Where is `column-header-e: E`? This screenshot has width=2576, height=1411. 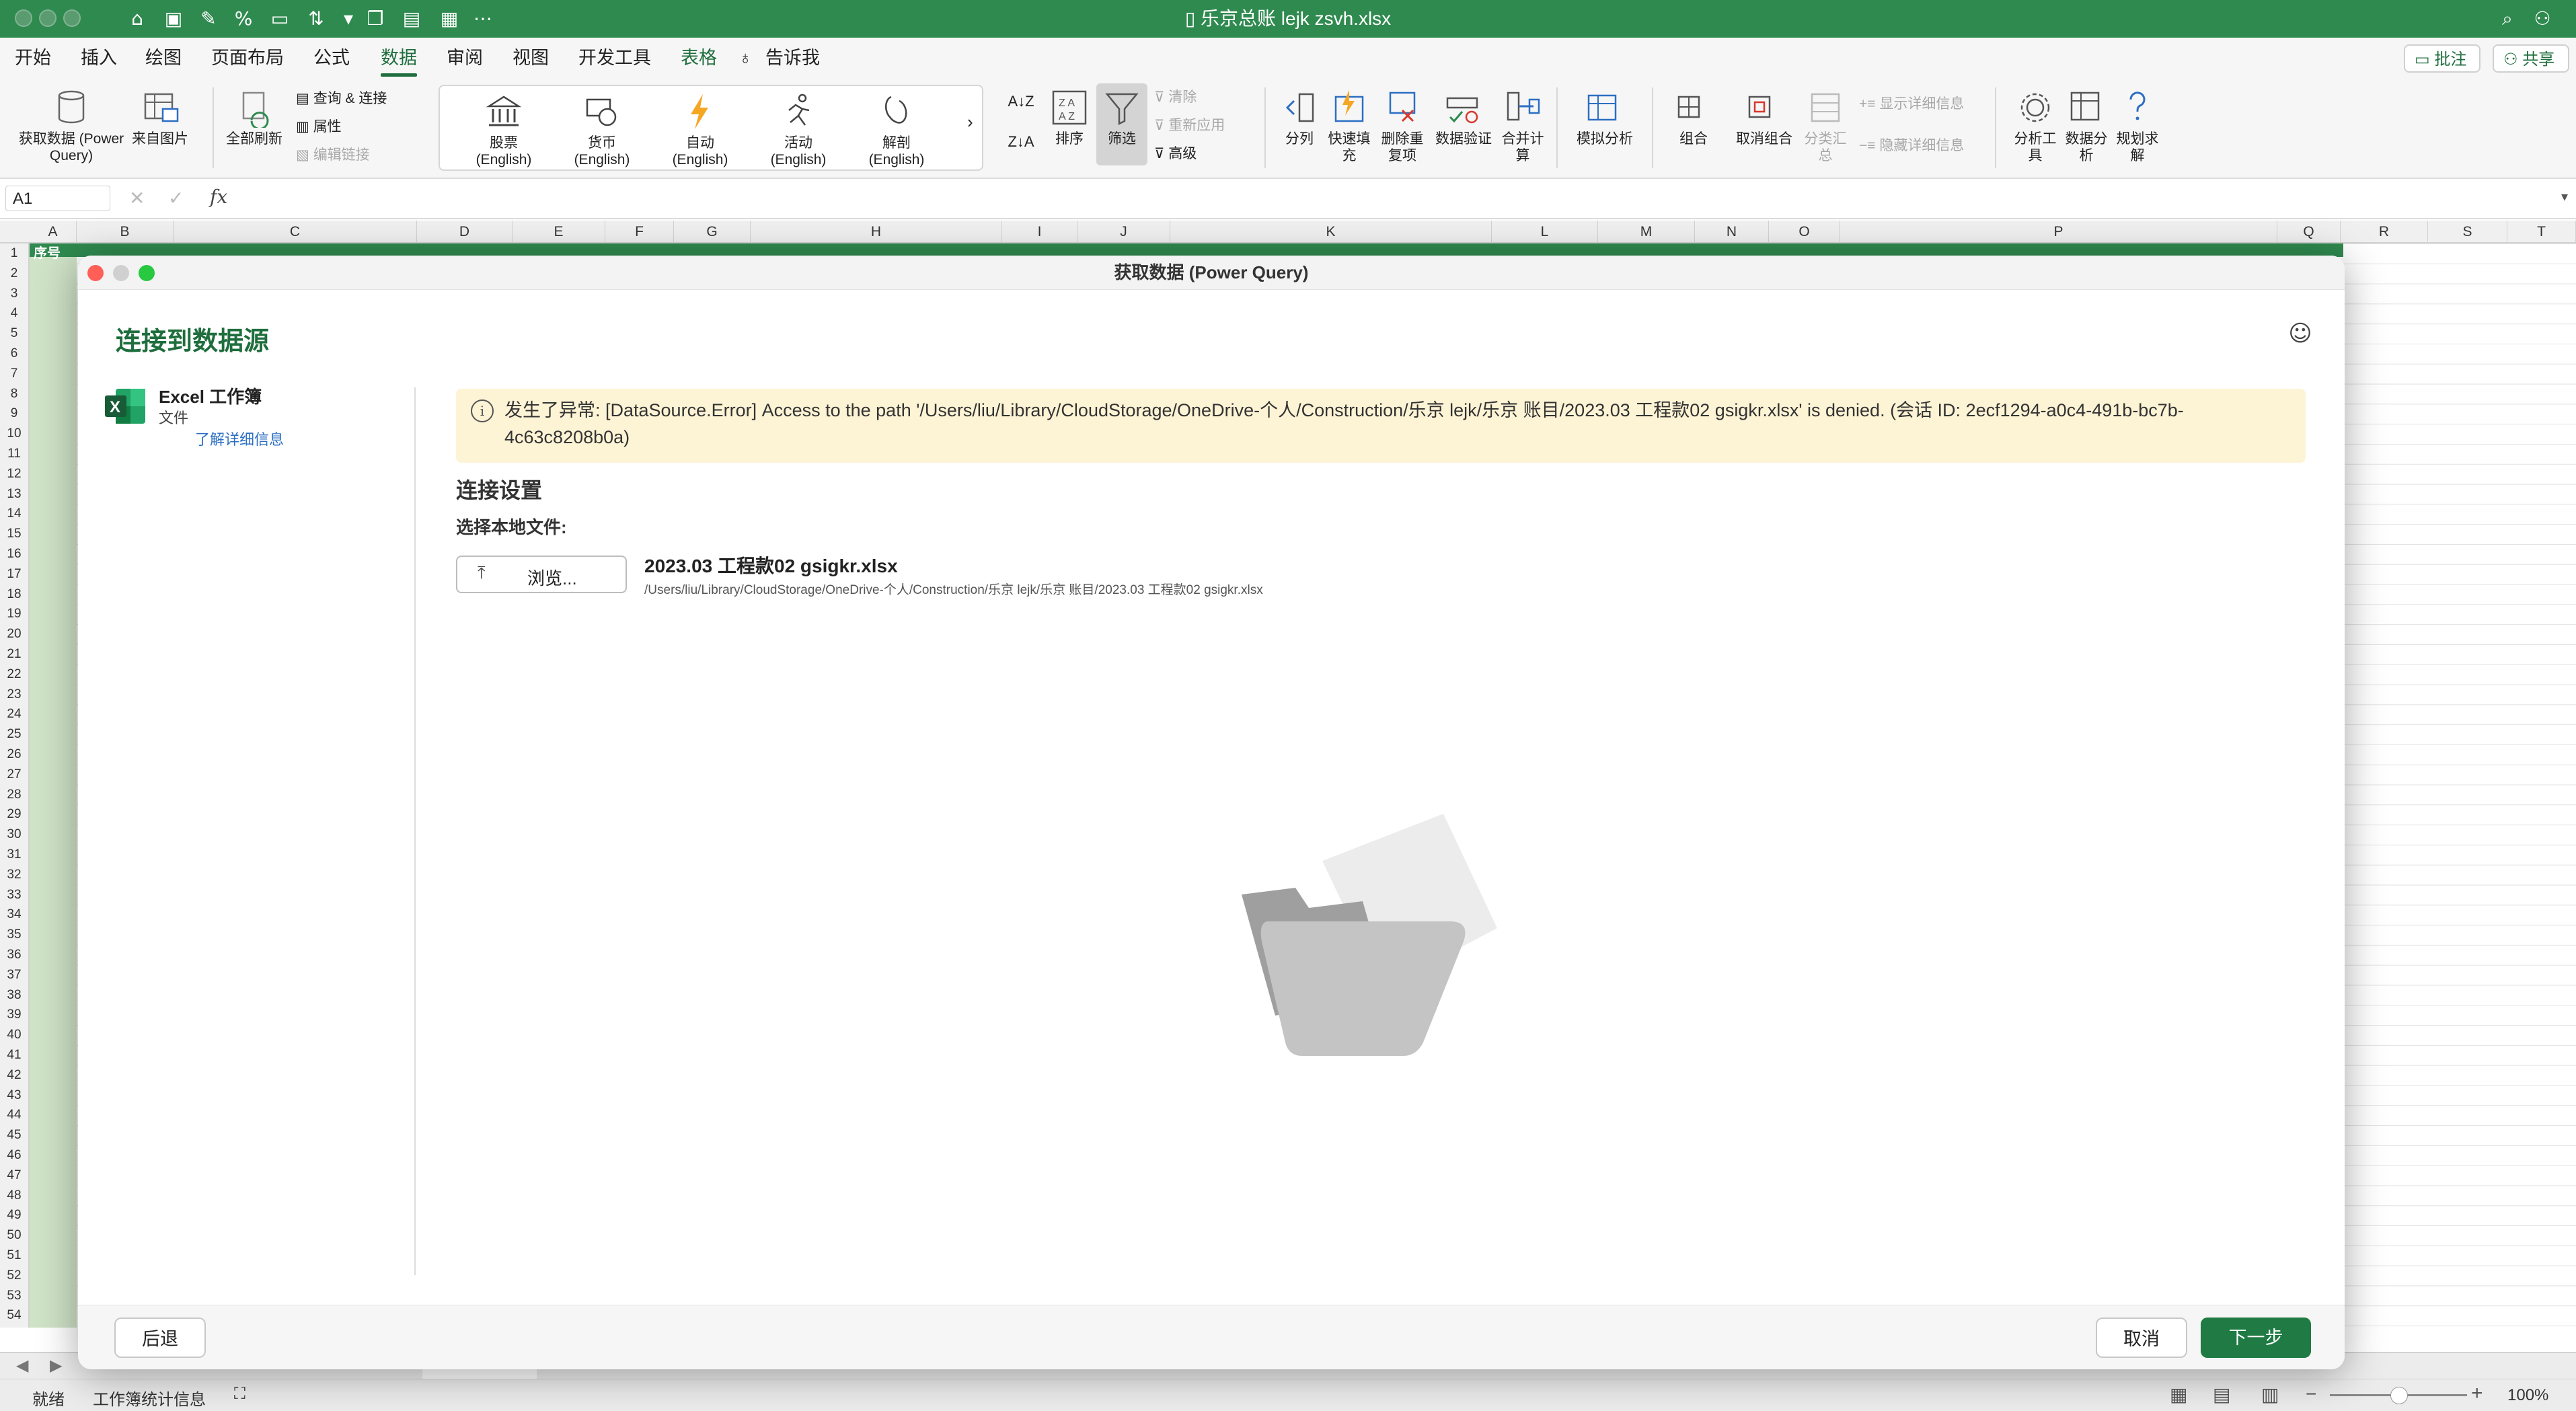 column-header-e: E is located at coordinates (559, 232).